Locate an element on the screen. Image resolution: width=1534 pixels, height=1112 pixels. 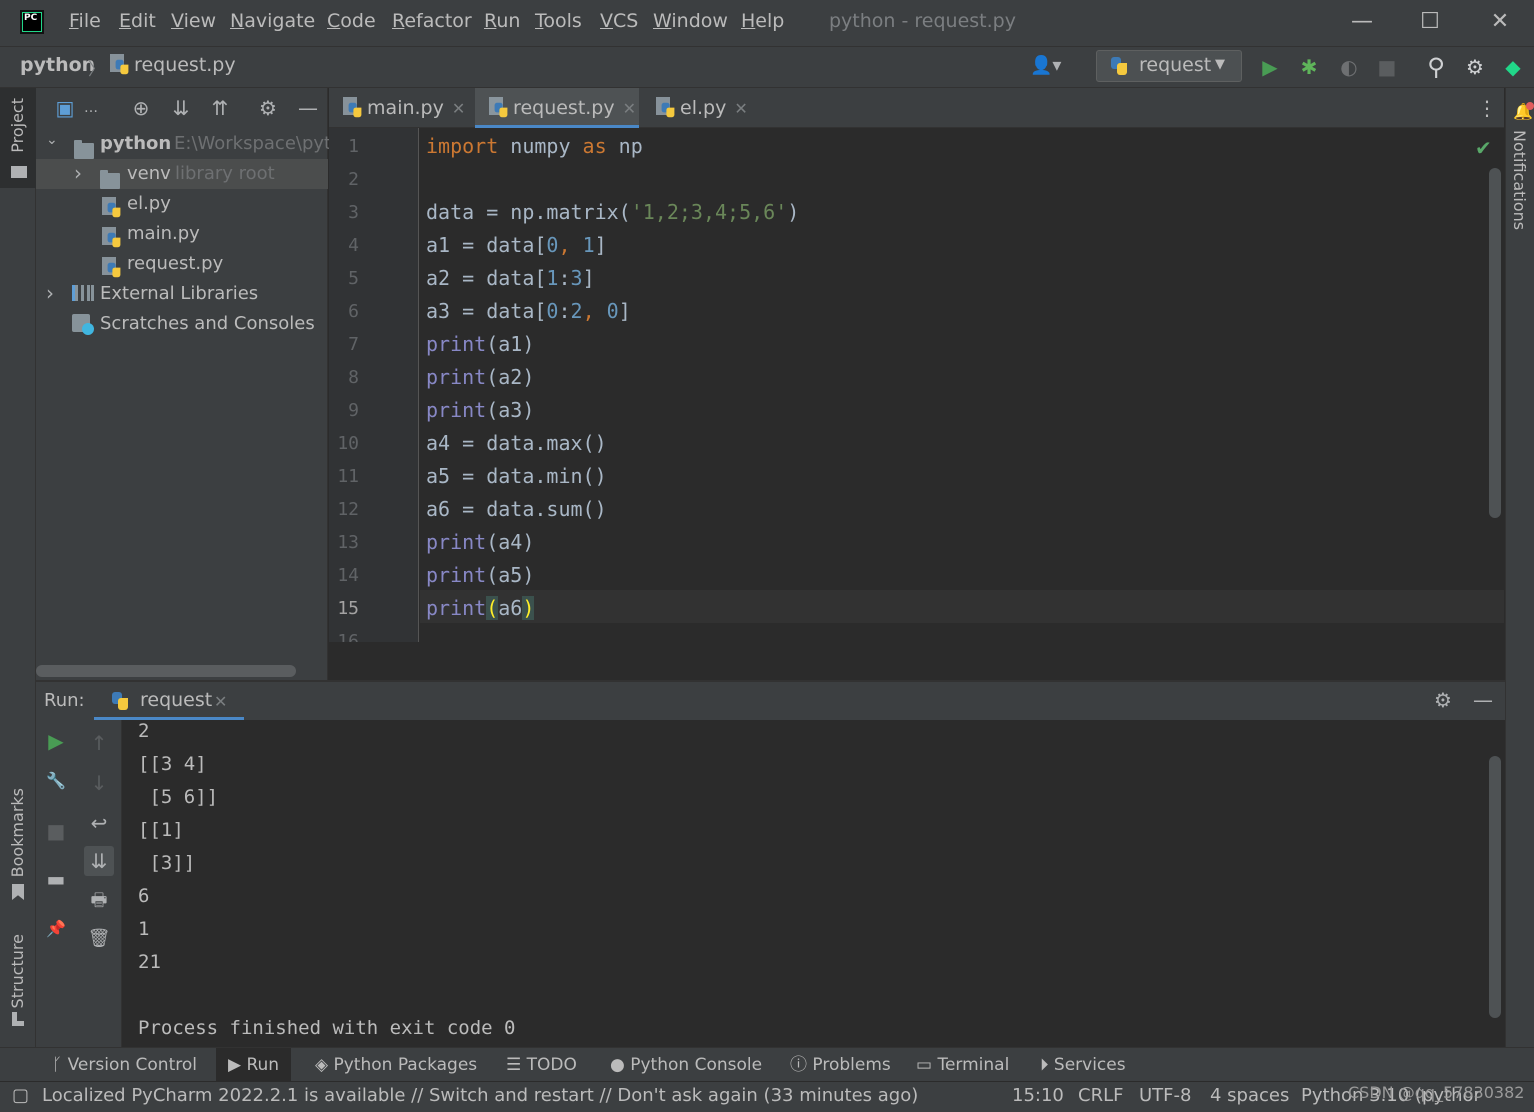
user-icon: 👤▾ is located at coordinates (1045, 65).